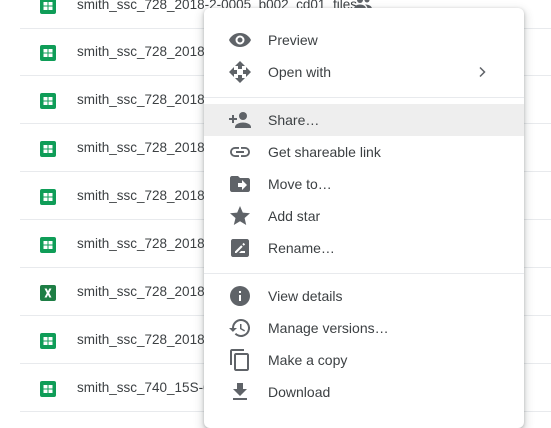  I want to click on menu-item-label: Get shareable link, so click(324, 152).